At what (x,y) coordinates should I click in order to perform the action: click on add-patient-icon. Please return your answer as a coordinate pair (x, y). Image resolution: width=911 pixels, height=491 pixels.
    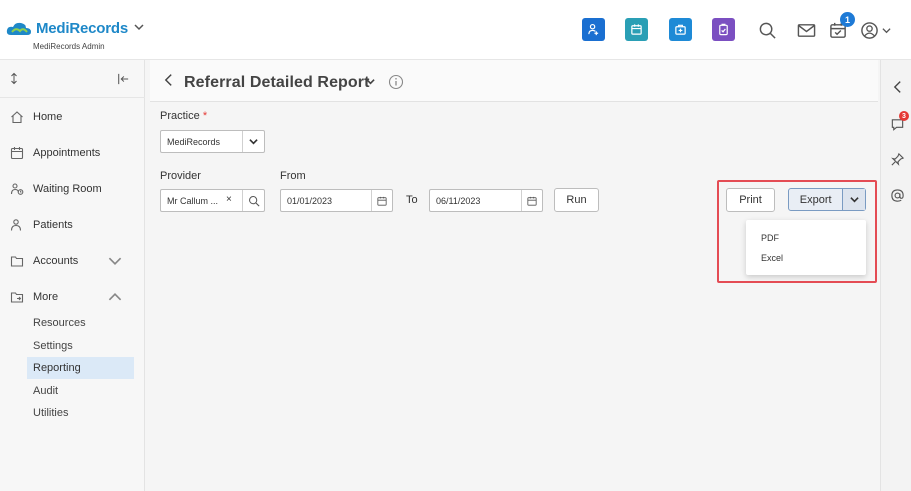
    Looking at the image, I should click on (593, 29).